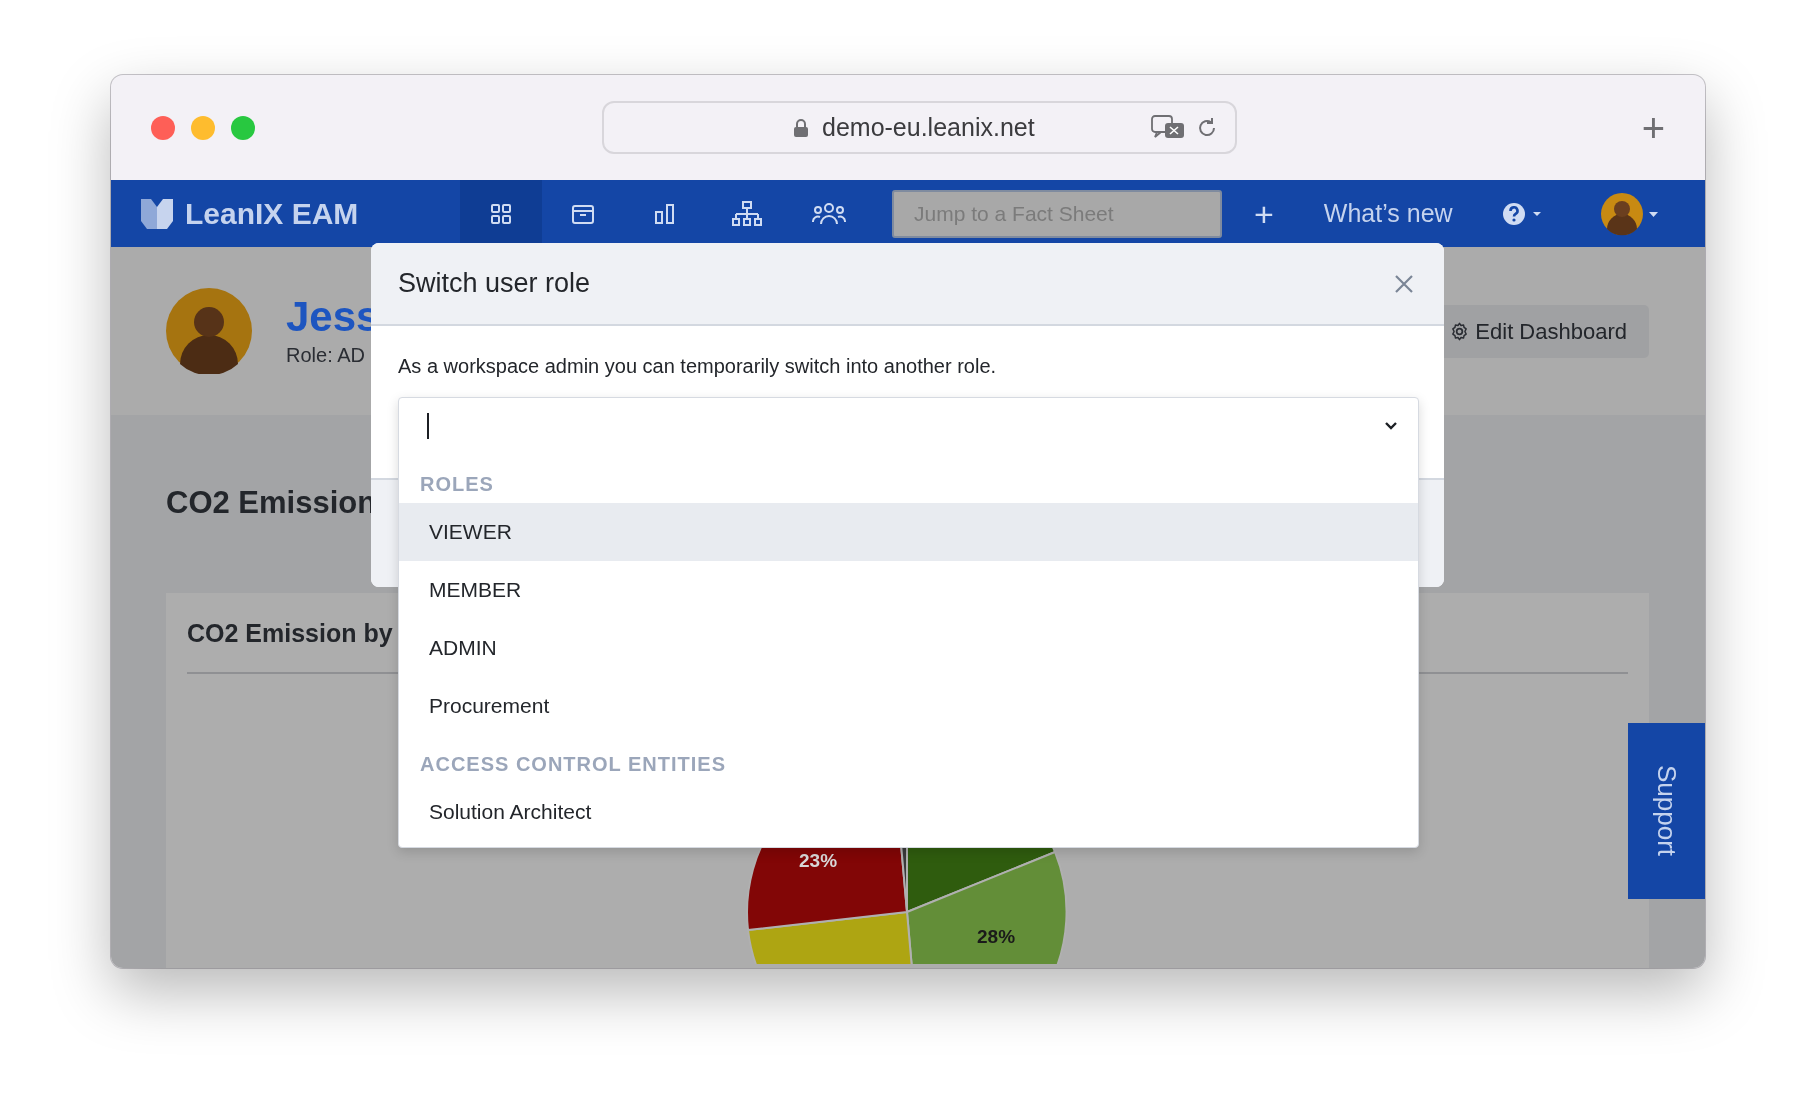 The width and height of the screenshot is (1816, 1116). What do you see at coordinates (908, 706) in the screenshot?
I see `role-option: Procurement` at bounding box center [908, 706].